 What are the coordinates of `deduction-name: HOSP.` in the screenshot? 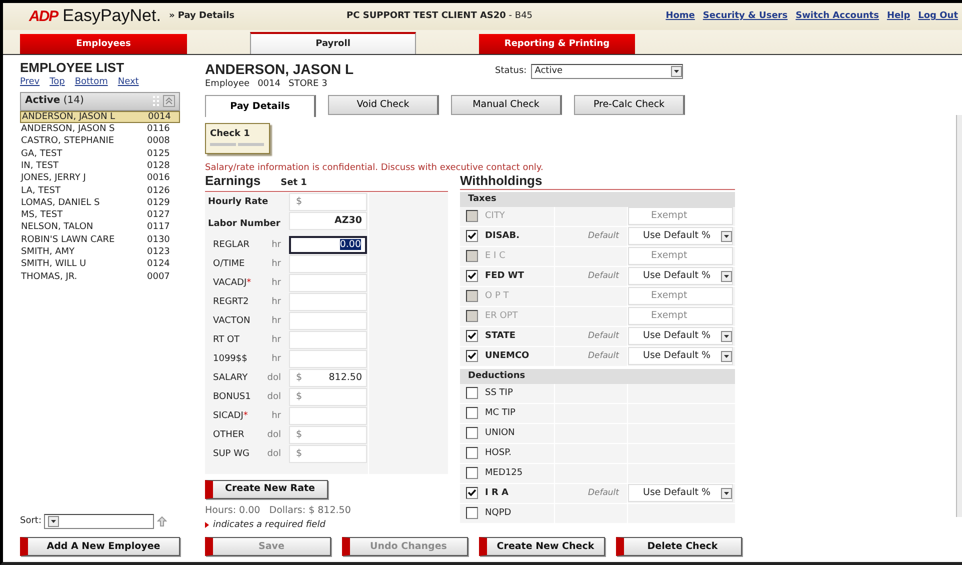 It's located at (498, 453).